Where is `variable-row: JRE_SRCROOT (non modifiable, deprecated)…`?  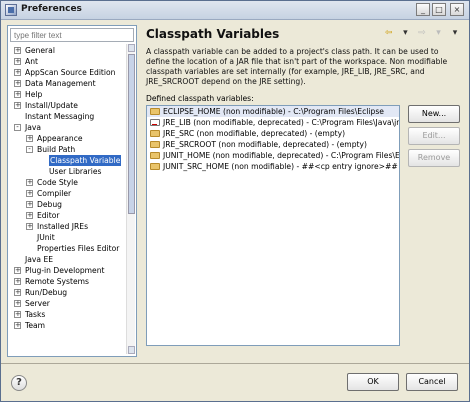
variable-row: JRE_SRCROOT (non modifiable, deprecated)… is located at coordinates (273, 144).